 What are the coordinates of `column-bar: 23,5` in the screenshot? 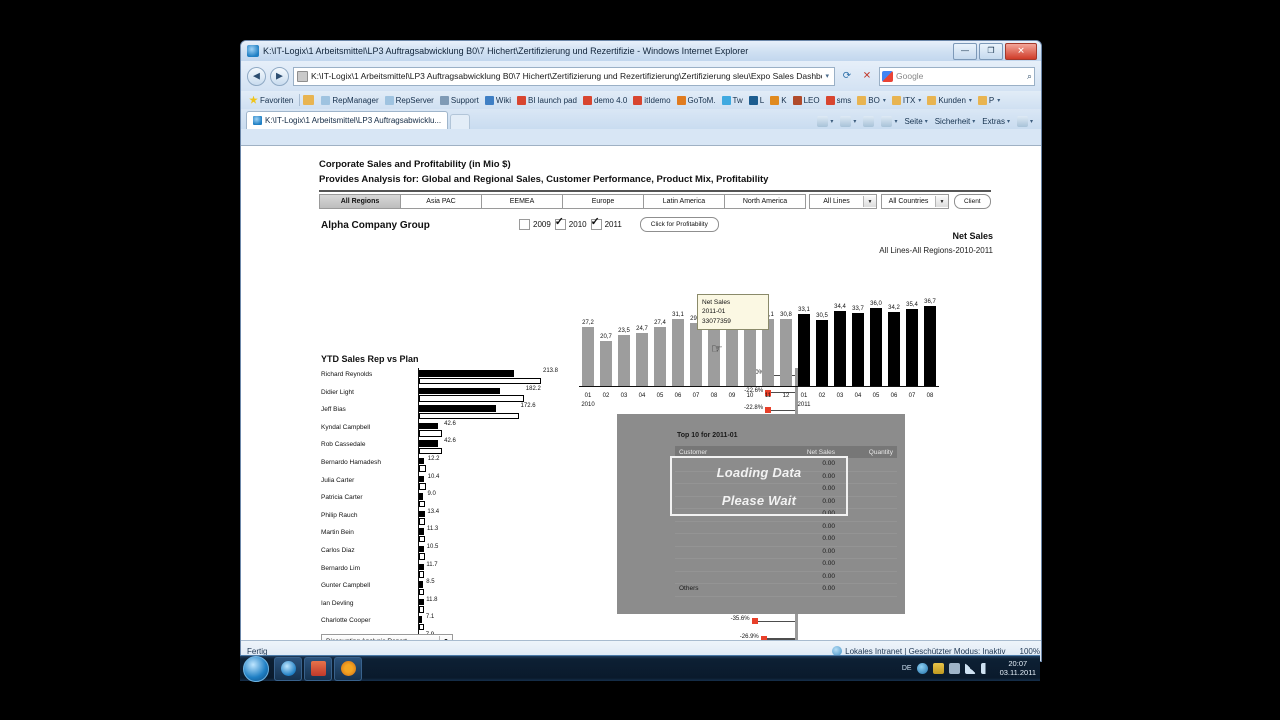 It's located at (624, 334).